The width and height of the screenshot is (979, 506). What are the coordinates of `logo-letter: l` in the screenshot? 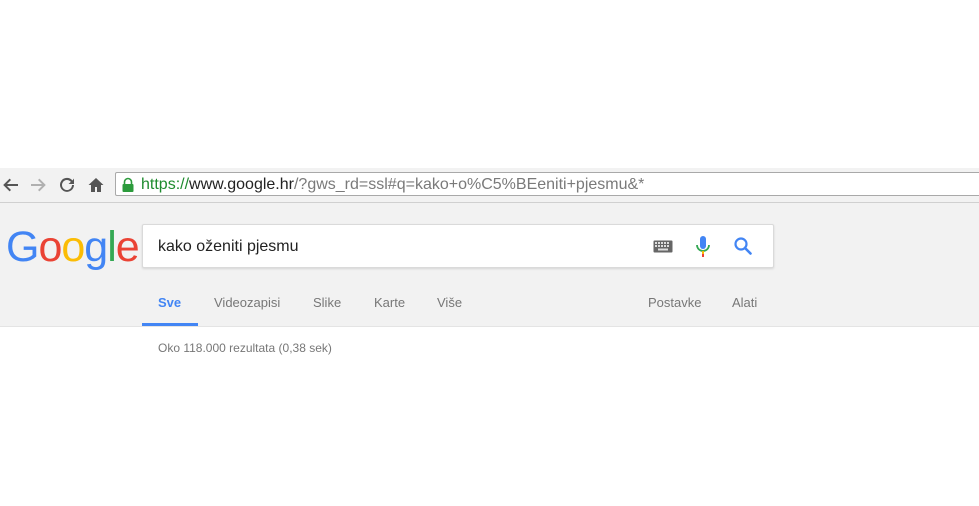 It's located at (112, 247).